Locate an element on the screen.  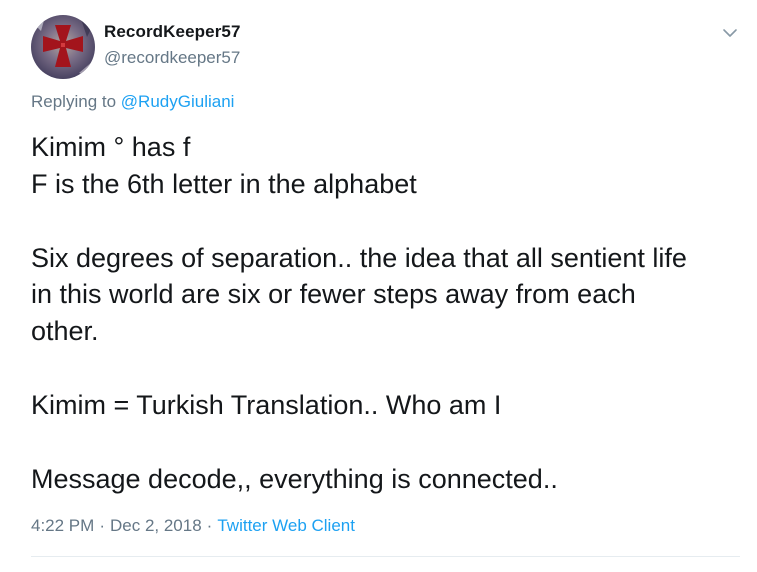
tweet-metadata: 4:22 PM · Dec 2, 2018 · Twitter Web Client is located at coordinates (193, 526).